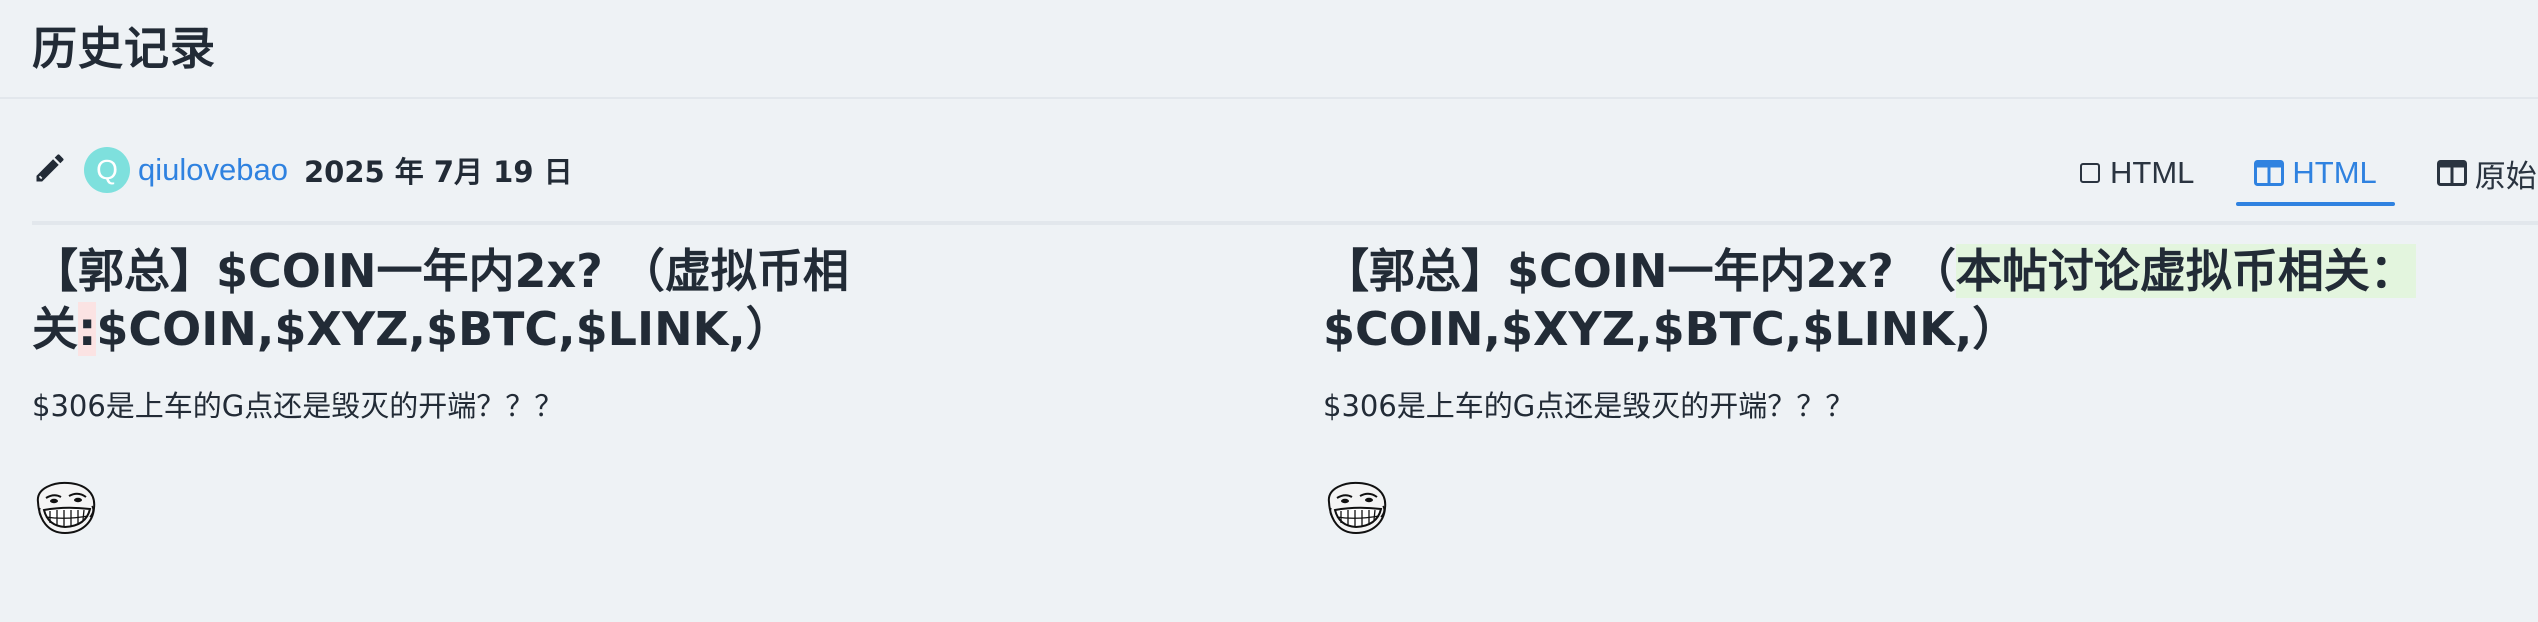 Image resolution: width=2538 pixels, height=622 pixels. Describe the element at coordinates (438, 172) in the screenshot. I see `revision-date: 2025 年 7月 19 日` at that location.